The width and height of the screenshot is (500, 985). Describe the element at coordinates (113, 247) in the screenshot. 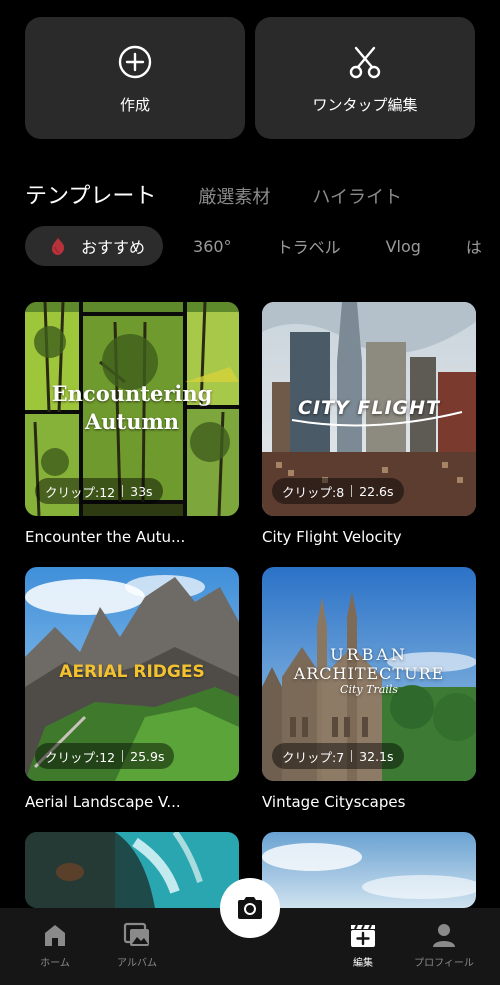

I see `chip-recommended-label: おすすめ` at that location.